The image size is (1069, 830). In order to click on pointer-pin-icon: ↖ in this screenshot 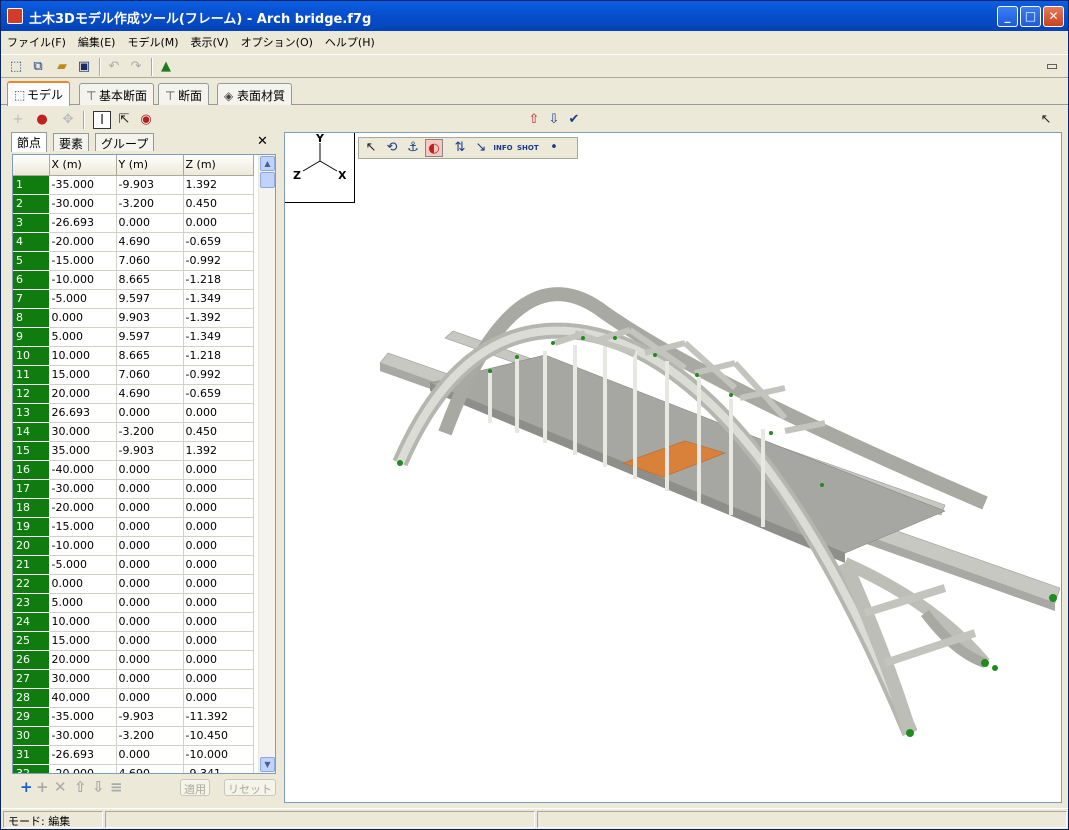, I will do `click(1046, 120)`.